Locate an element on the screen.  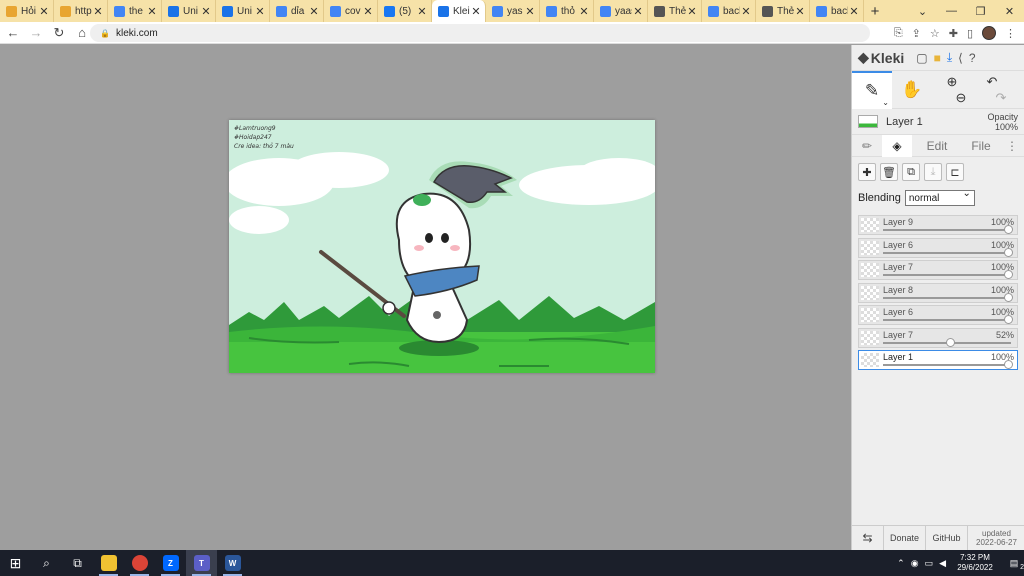
zoom-out-icon: ⊖ is located at coordinates (961, 98).